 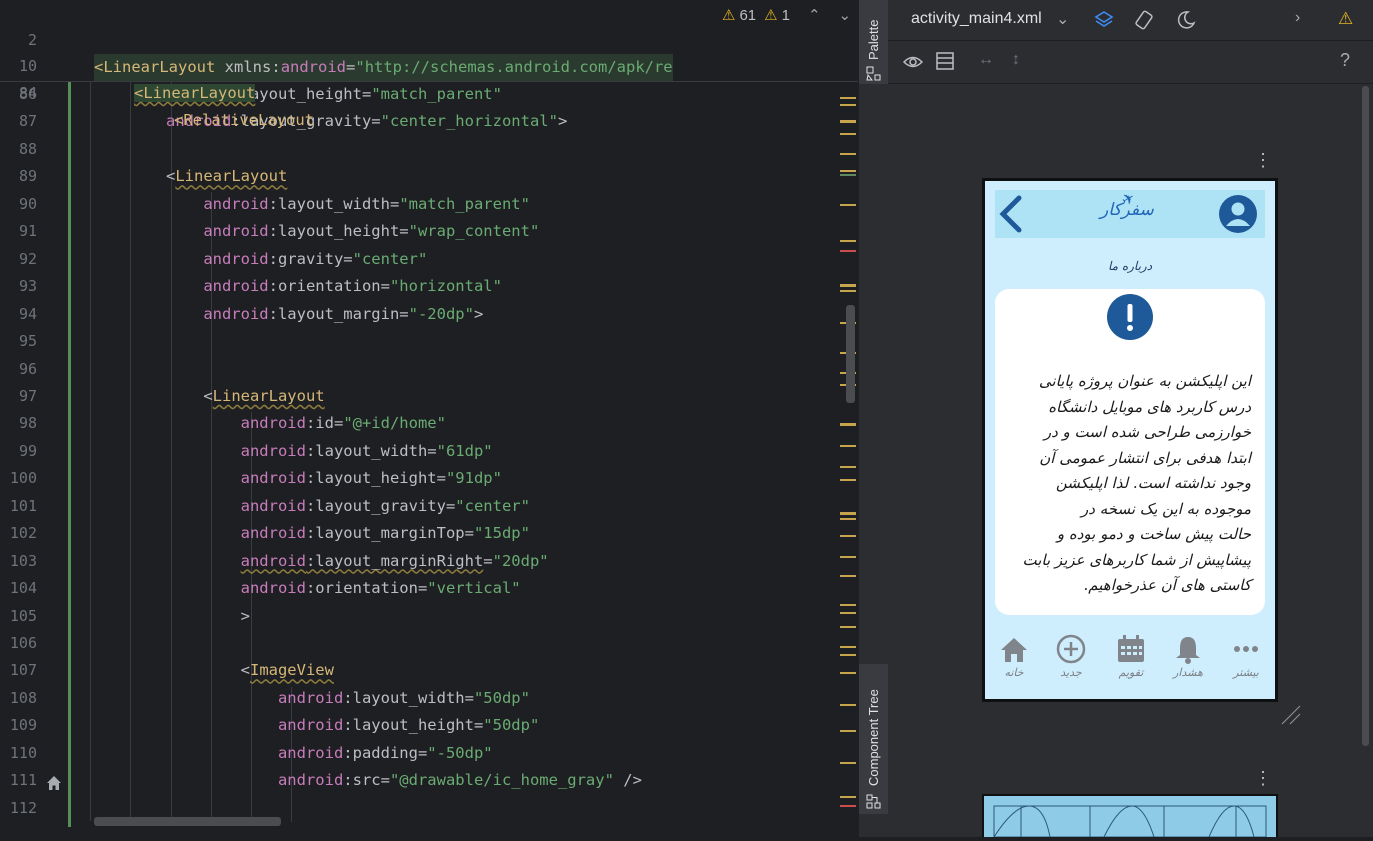 I want to click on file-selector: activity_main4.xml, so click(x=976, y=19).